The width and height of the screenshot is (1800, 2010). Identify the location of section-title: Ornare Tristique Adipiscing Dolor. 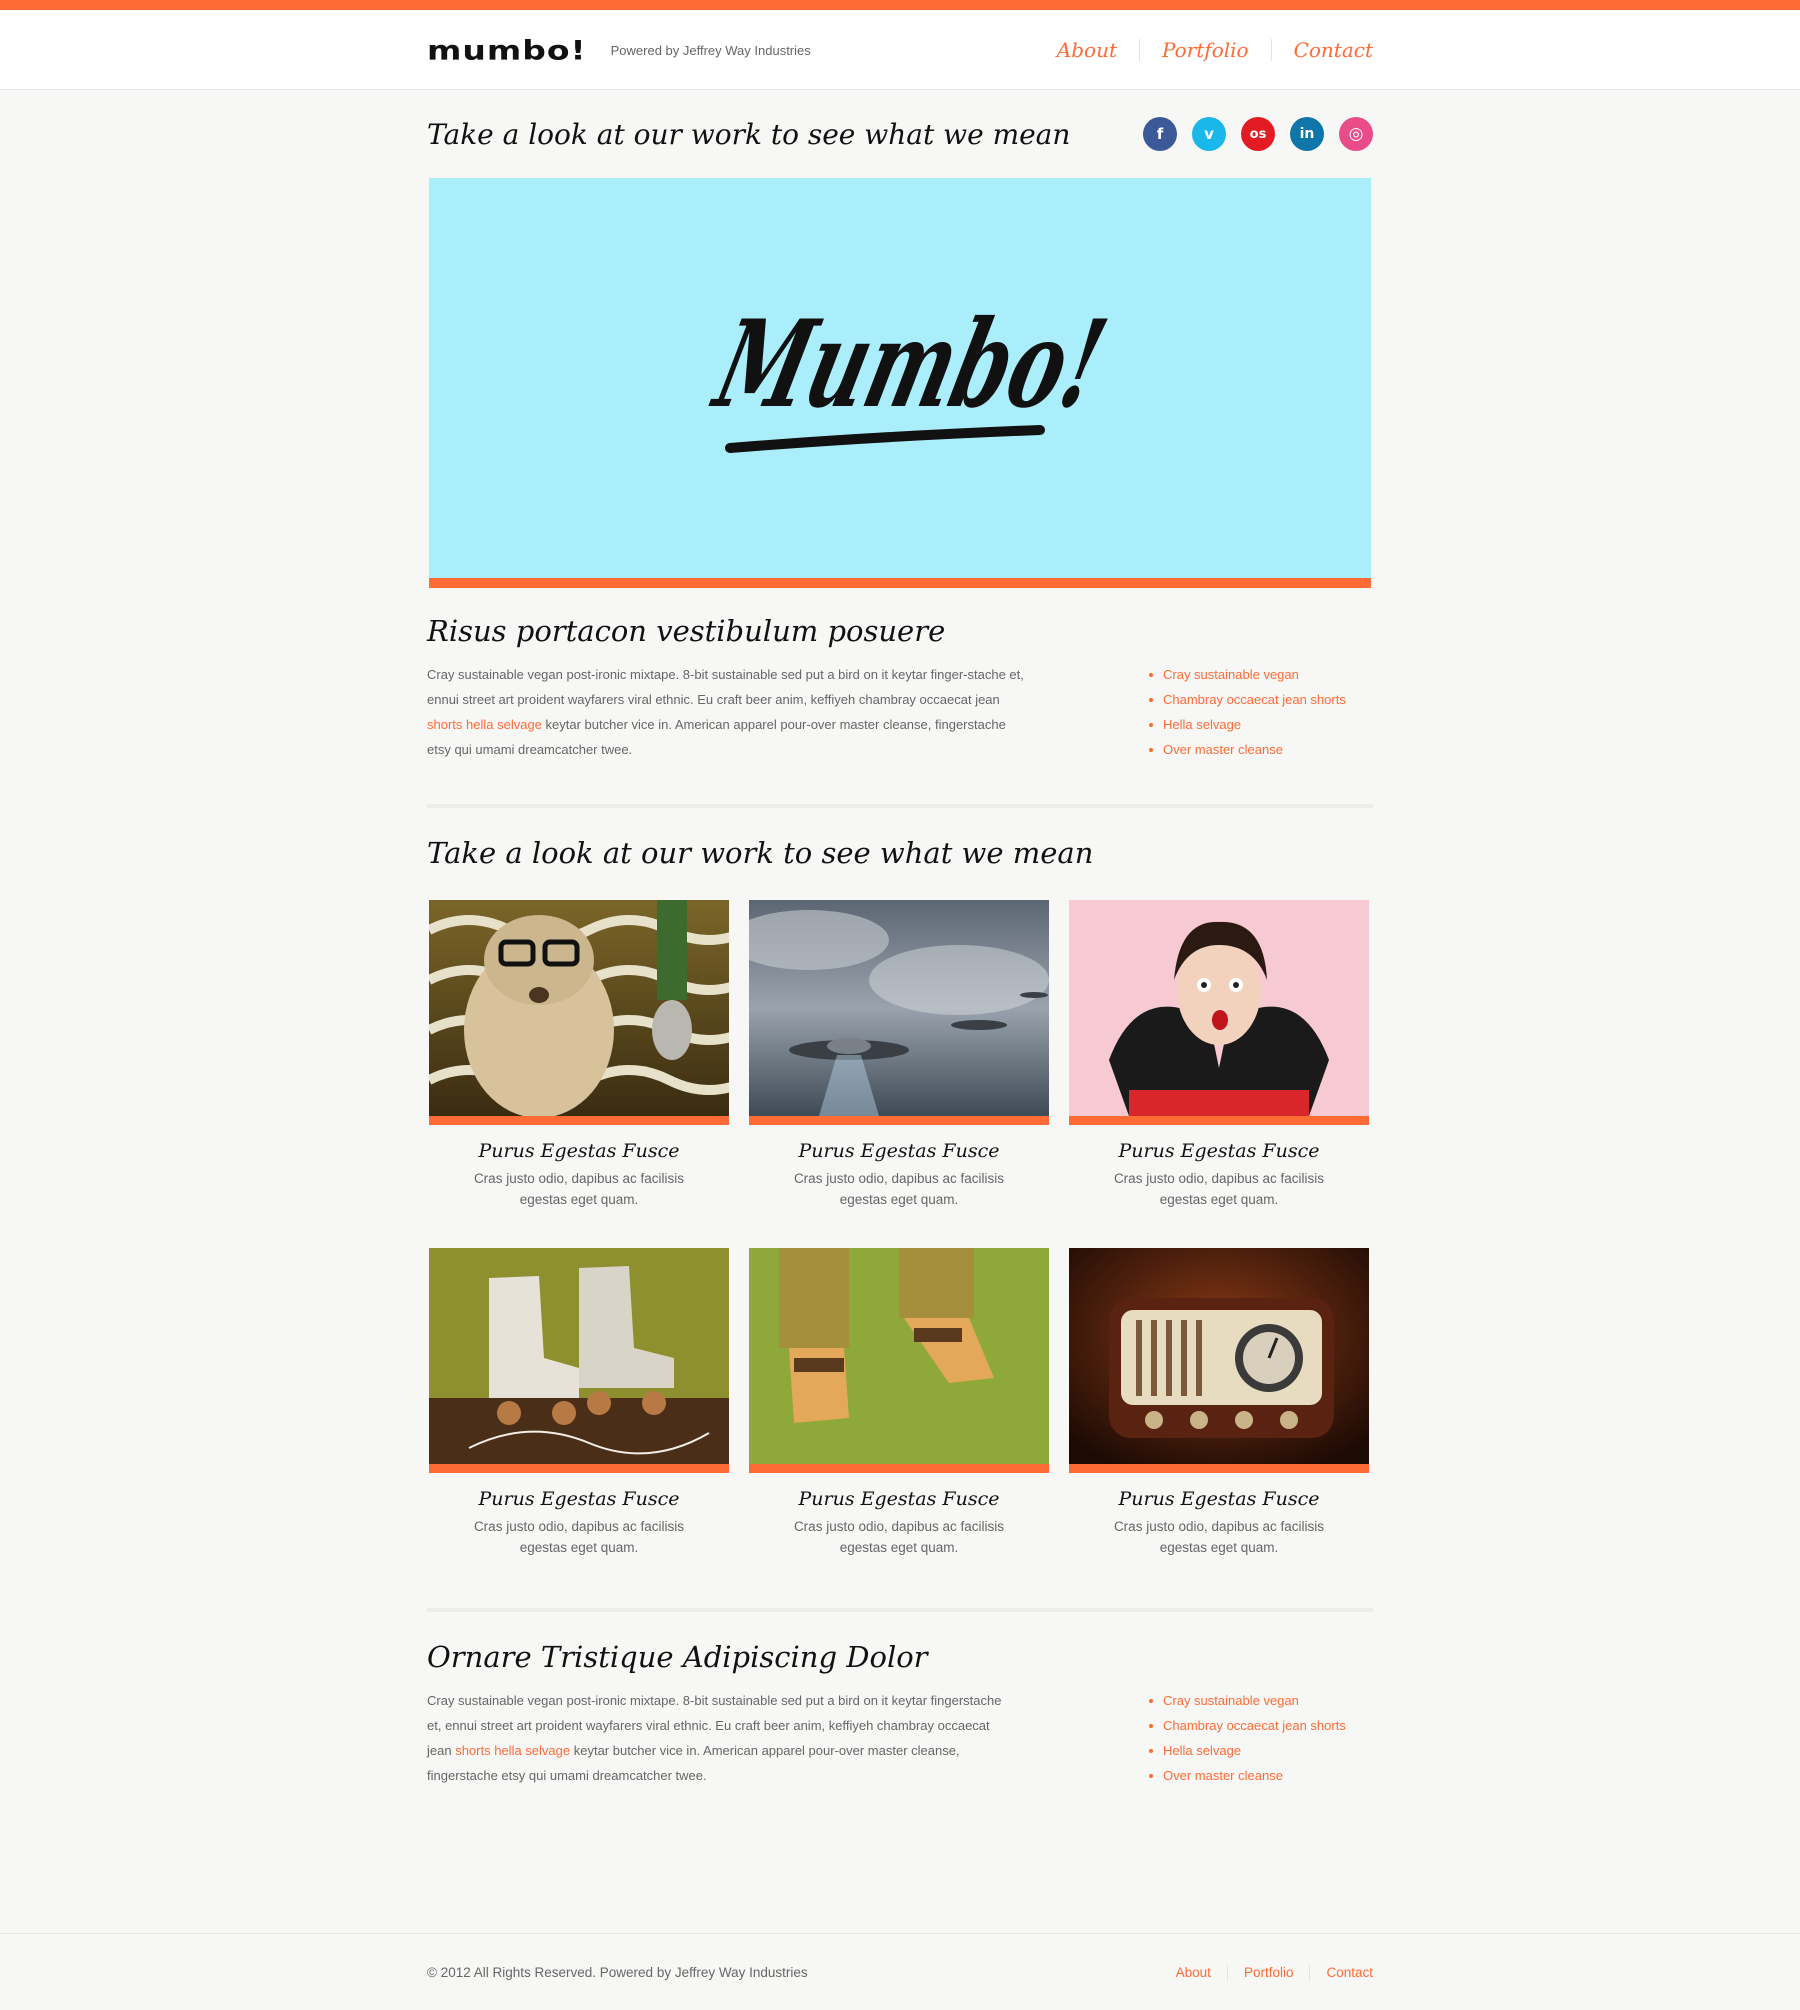
(677, 1657).